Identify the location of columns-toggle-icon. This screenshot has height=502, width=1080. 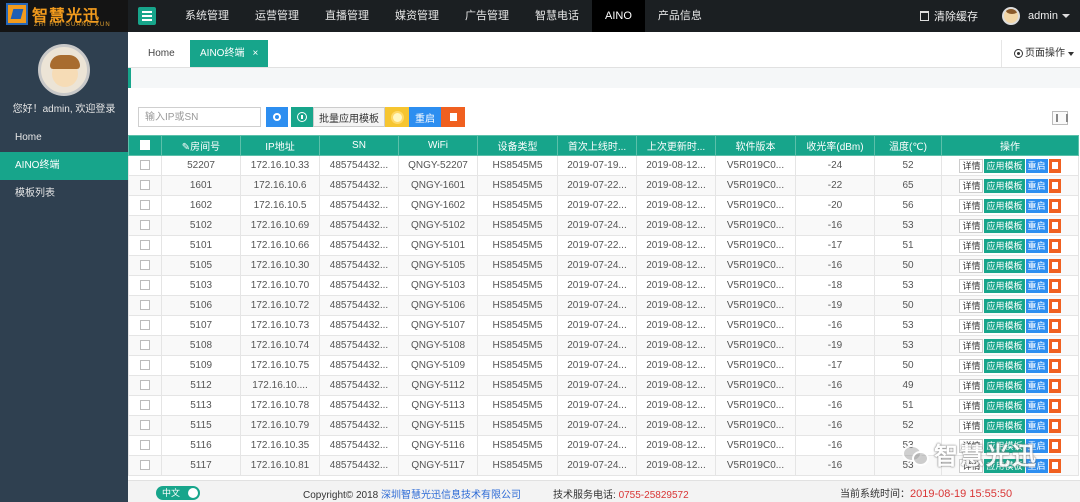
(1060, 118).